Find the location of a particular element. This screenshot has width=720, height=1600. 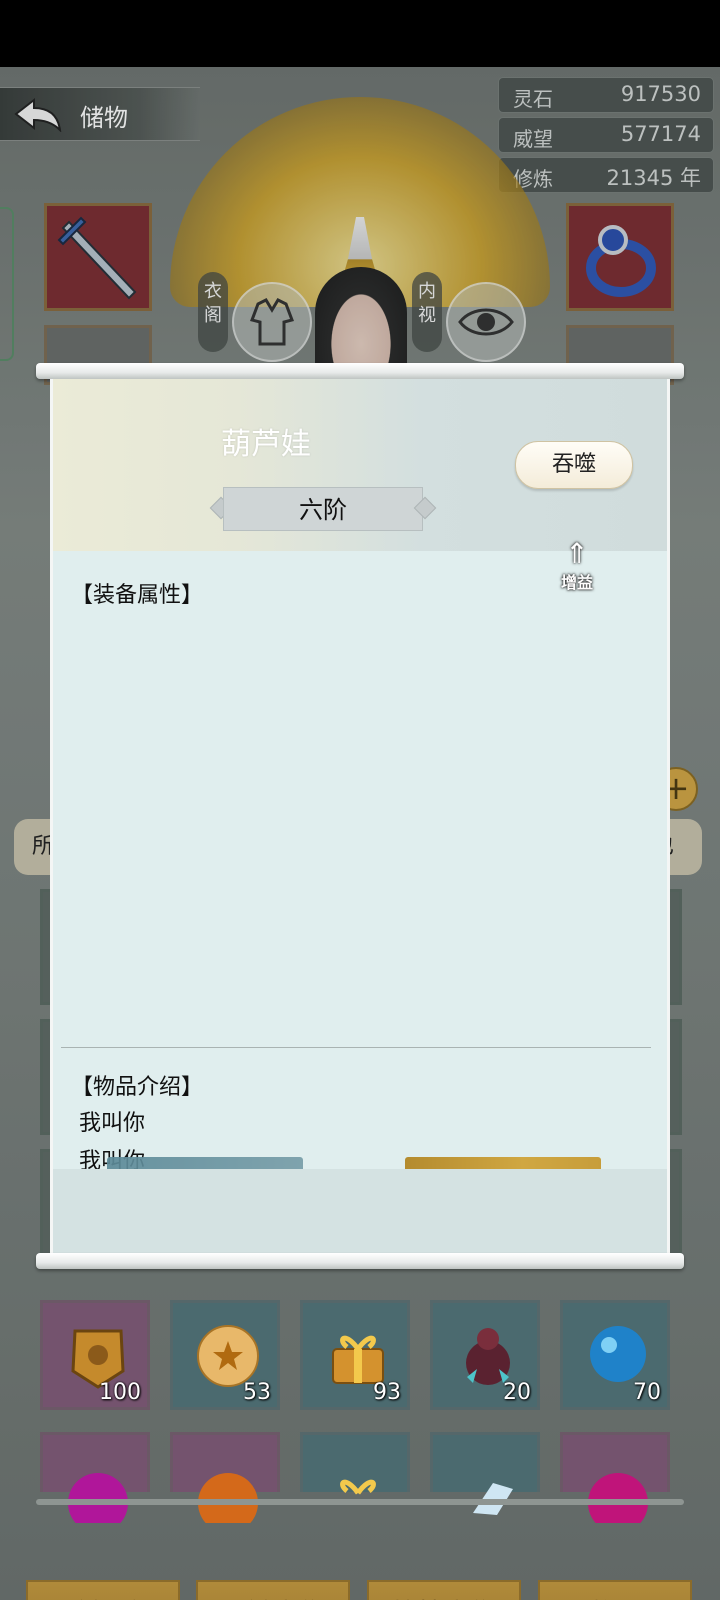

sort-button: 整理 is located at coordinates (615, 1590).